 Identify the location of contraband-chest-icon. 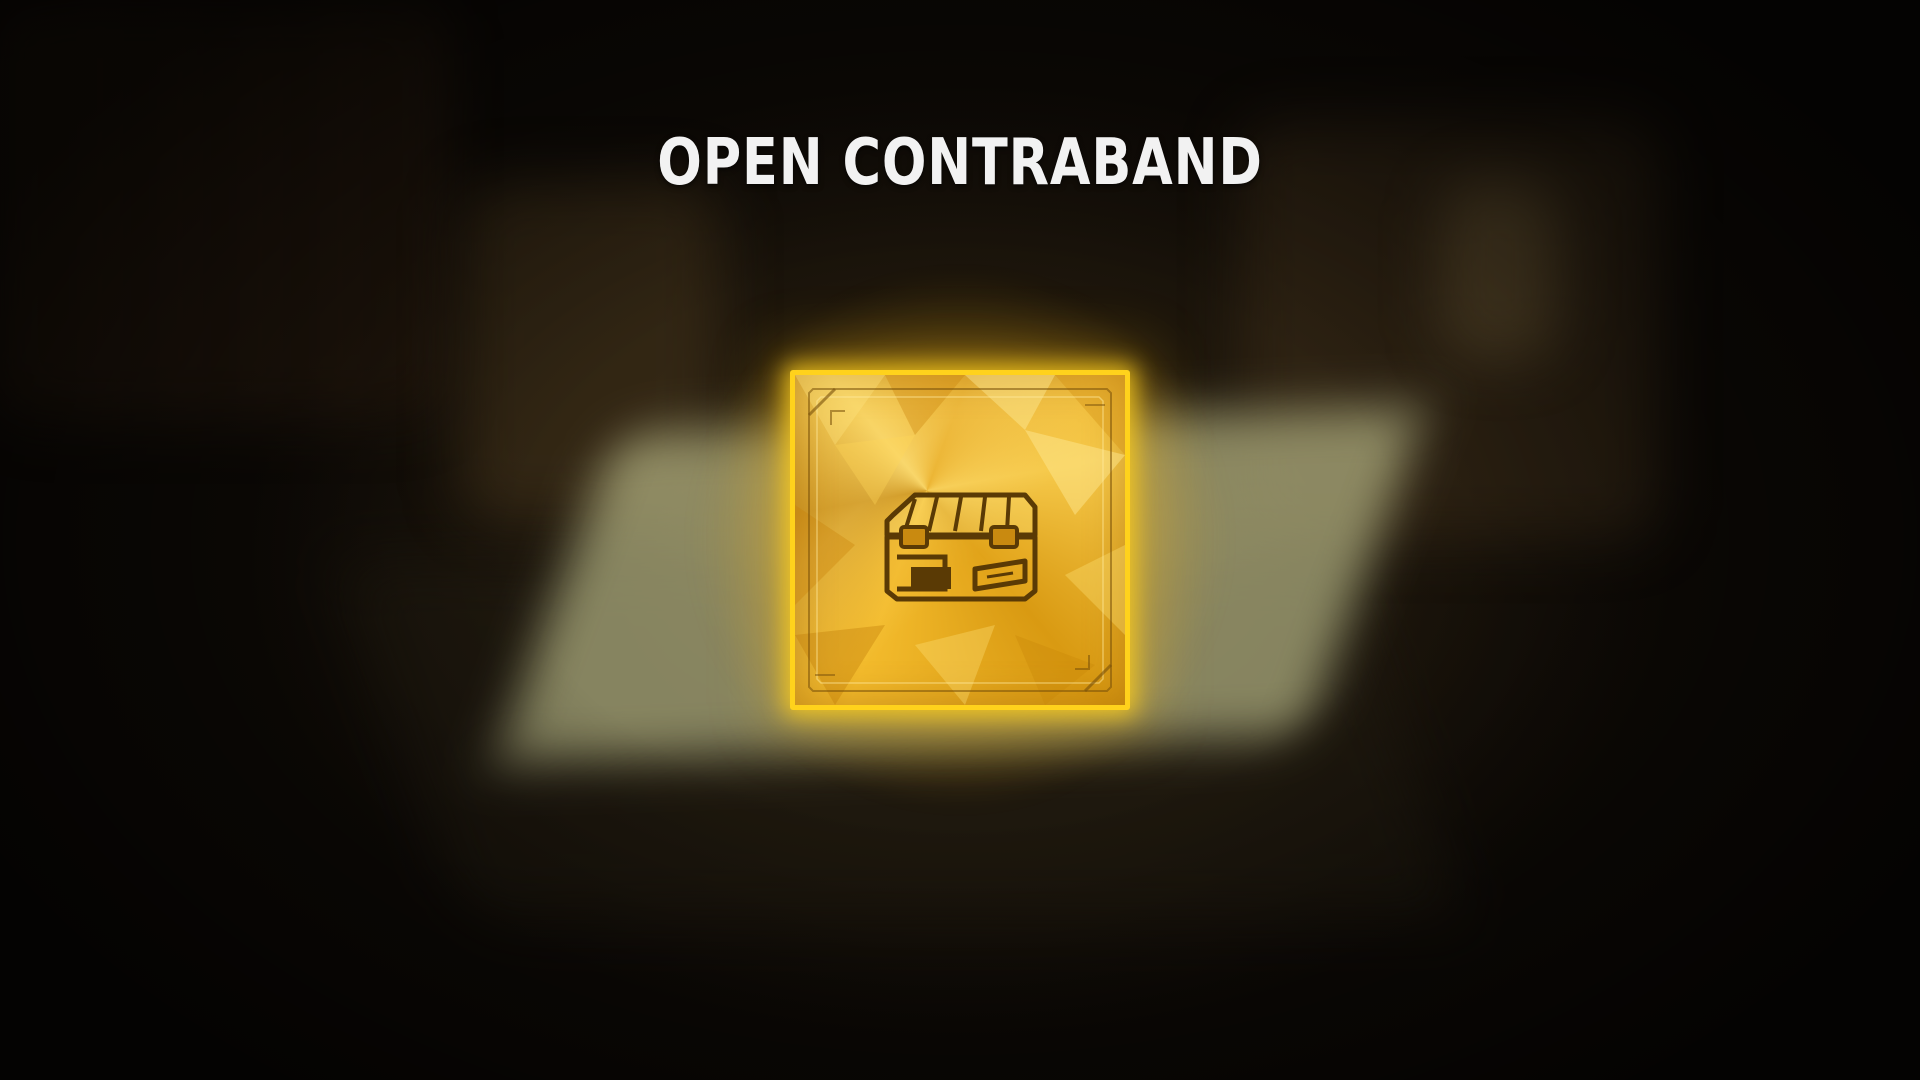
(961, 547).